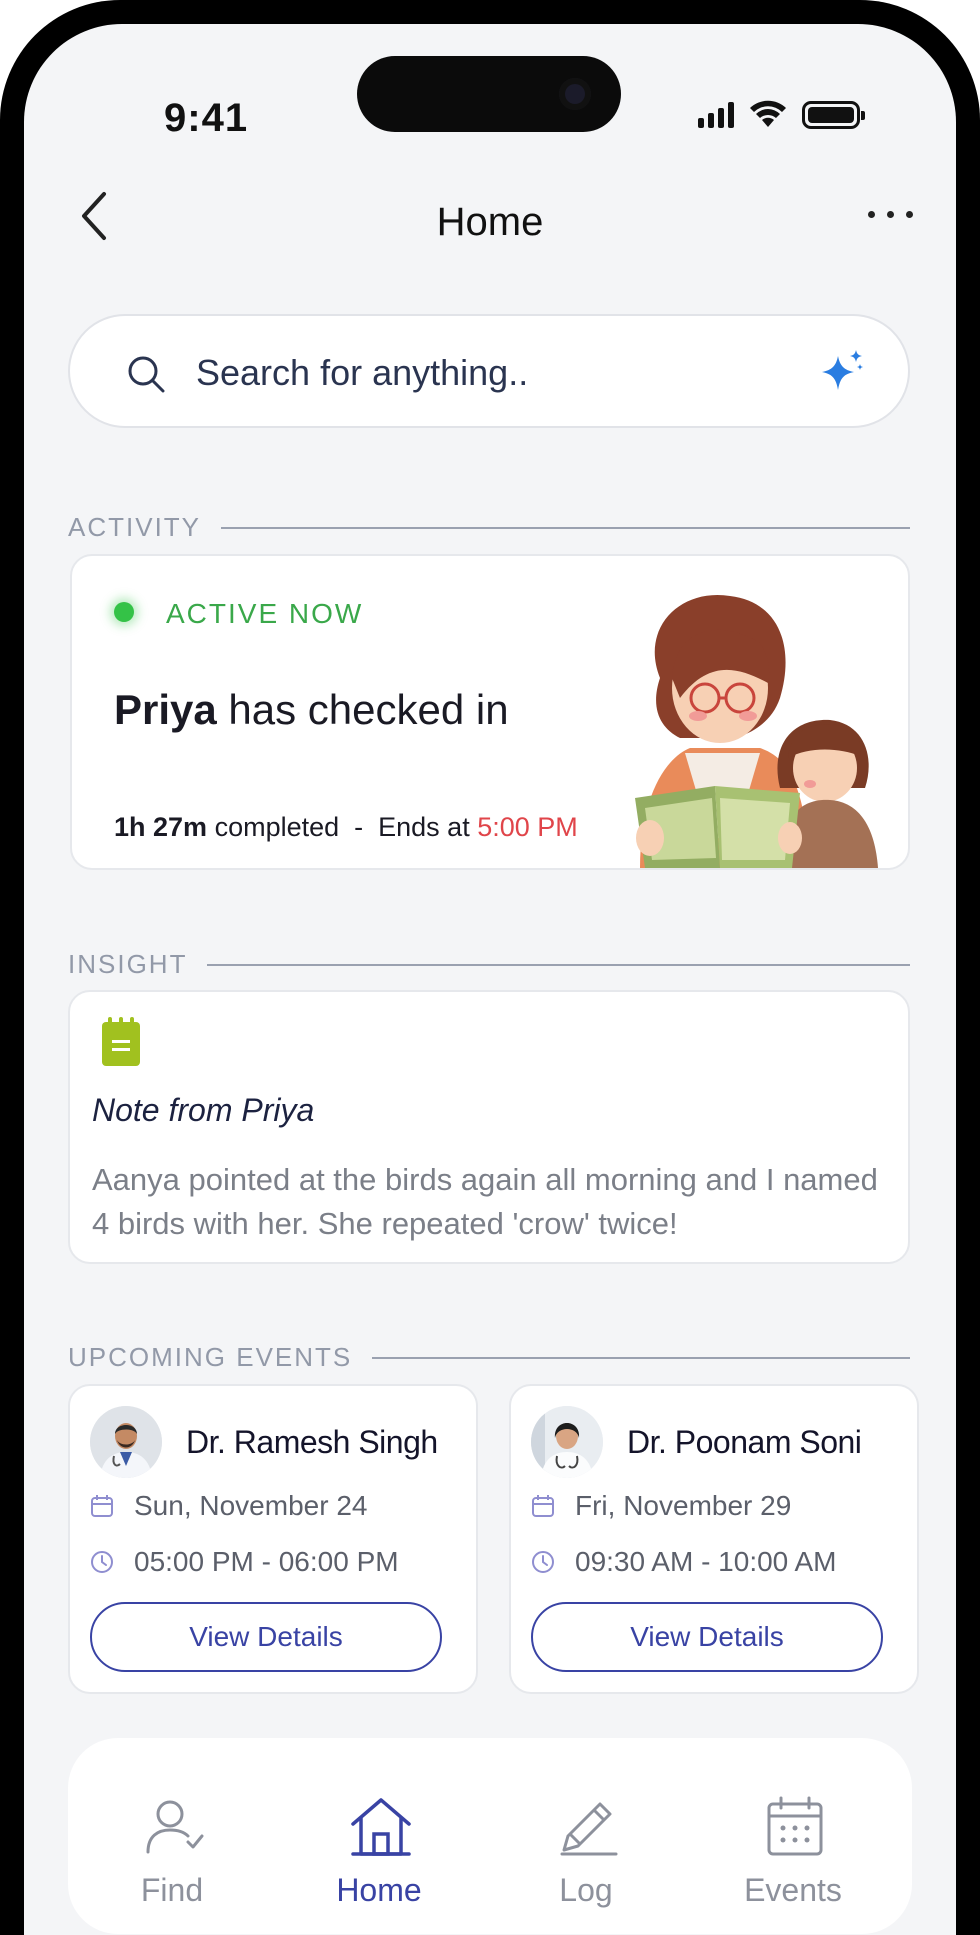  I want to click on event-date: Fri, November 29, so click(683, 1505).